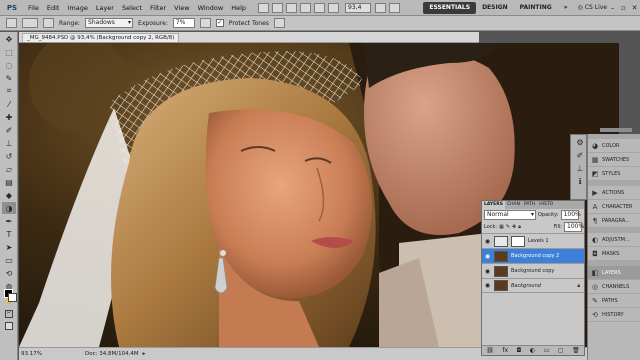 This screenshot has width=640, height=360. Describe the element at coordinates (529, 205) in the screenshot. I see `tab-paths: PATH` at that location.